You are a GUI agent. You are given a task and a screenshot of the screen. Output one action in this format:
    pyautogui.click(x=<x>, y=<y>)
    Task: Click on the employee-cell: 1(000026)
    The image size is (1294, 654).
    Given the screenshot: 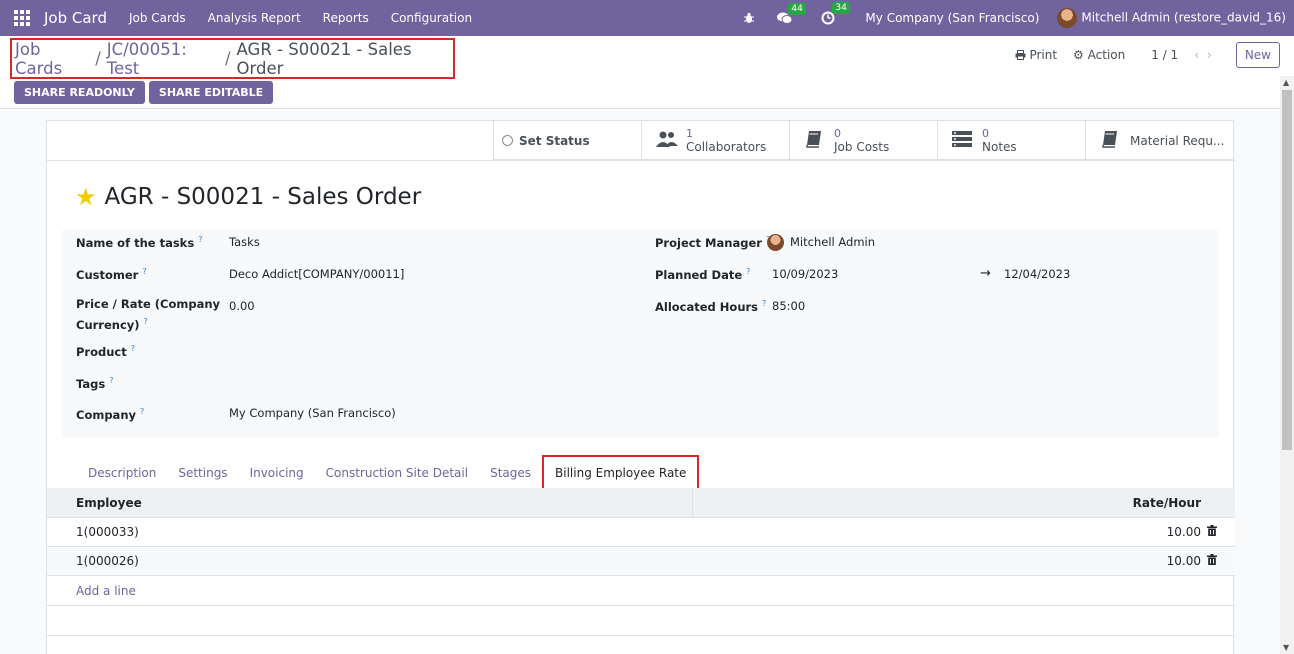 What is the action you would take?
    pyautogui.click(x=107, y=561)
    